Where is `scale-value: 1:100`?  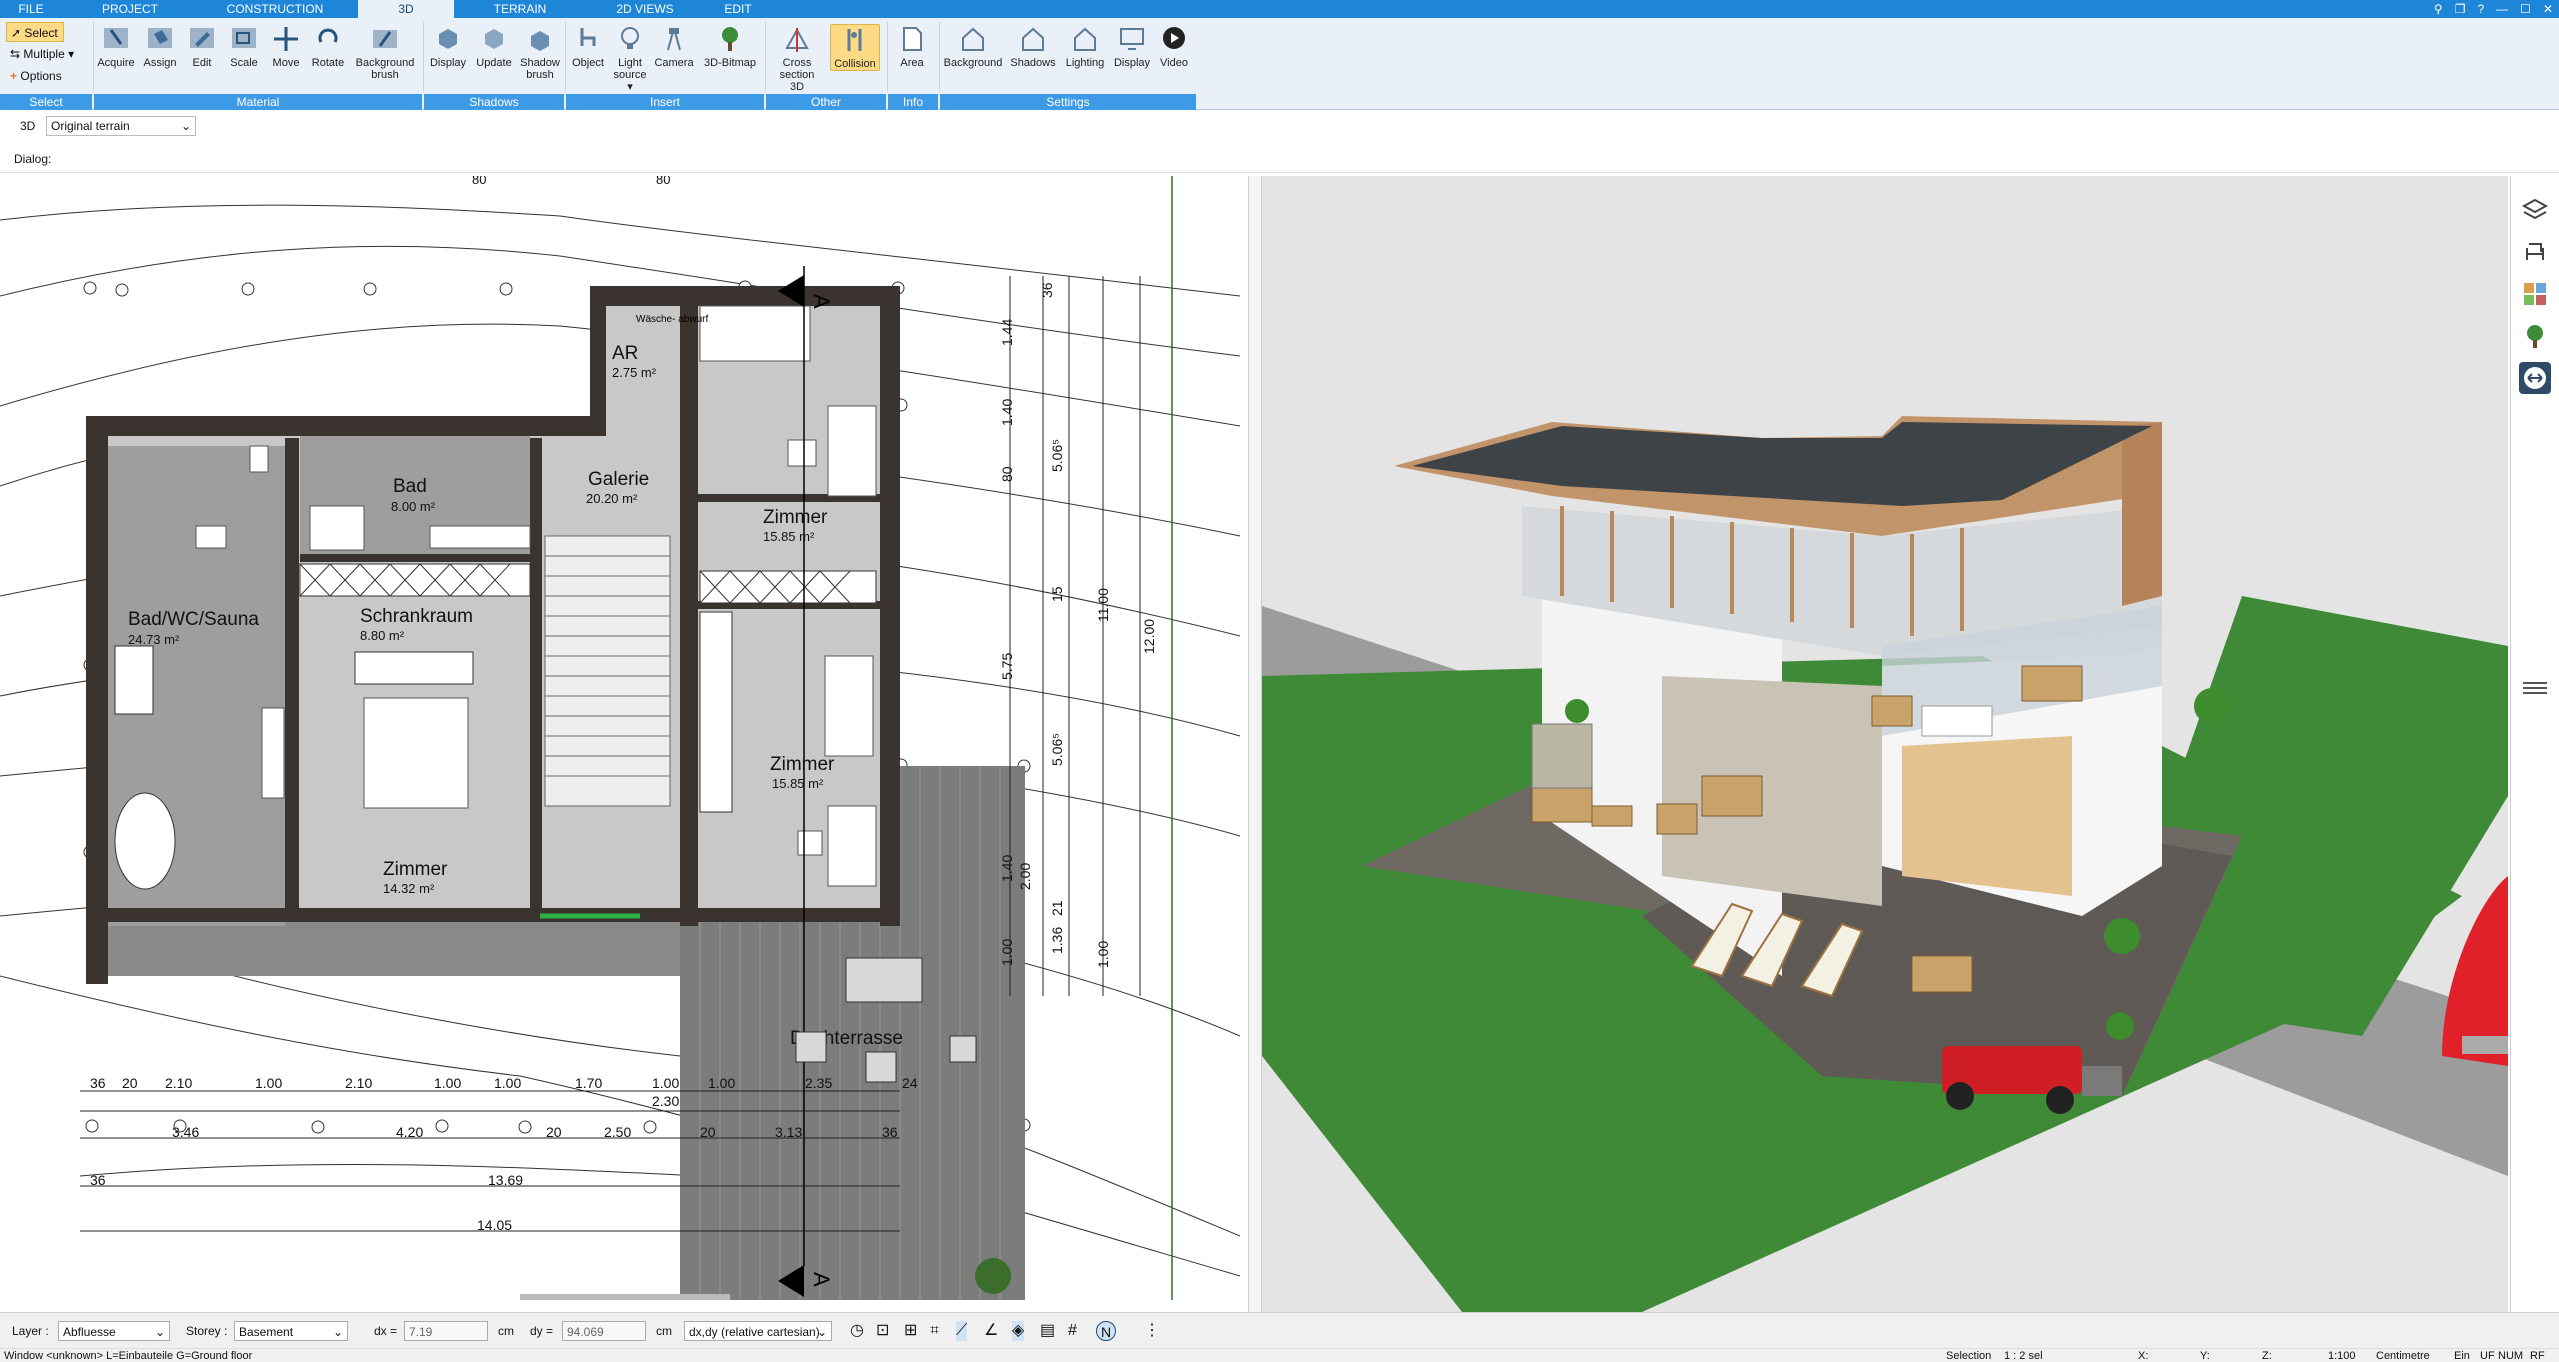 scale-value: 1:100 is located at coordinates (2342, 1356).